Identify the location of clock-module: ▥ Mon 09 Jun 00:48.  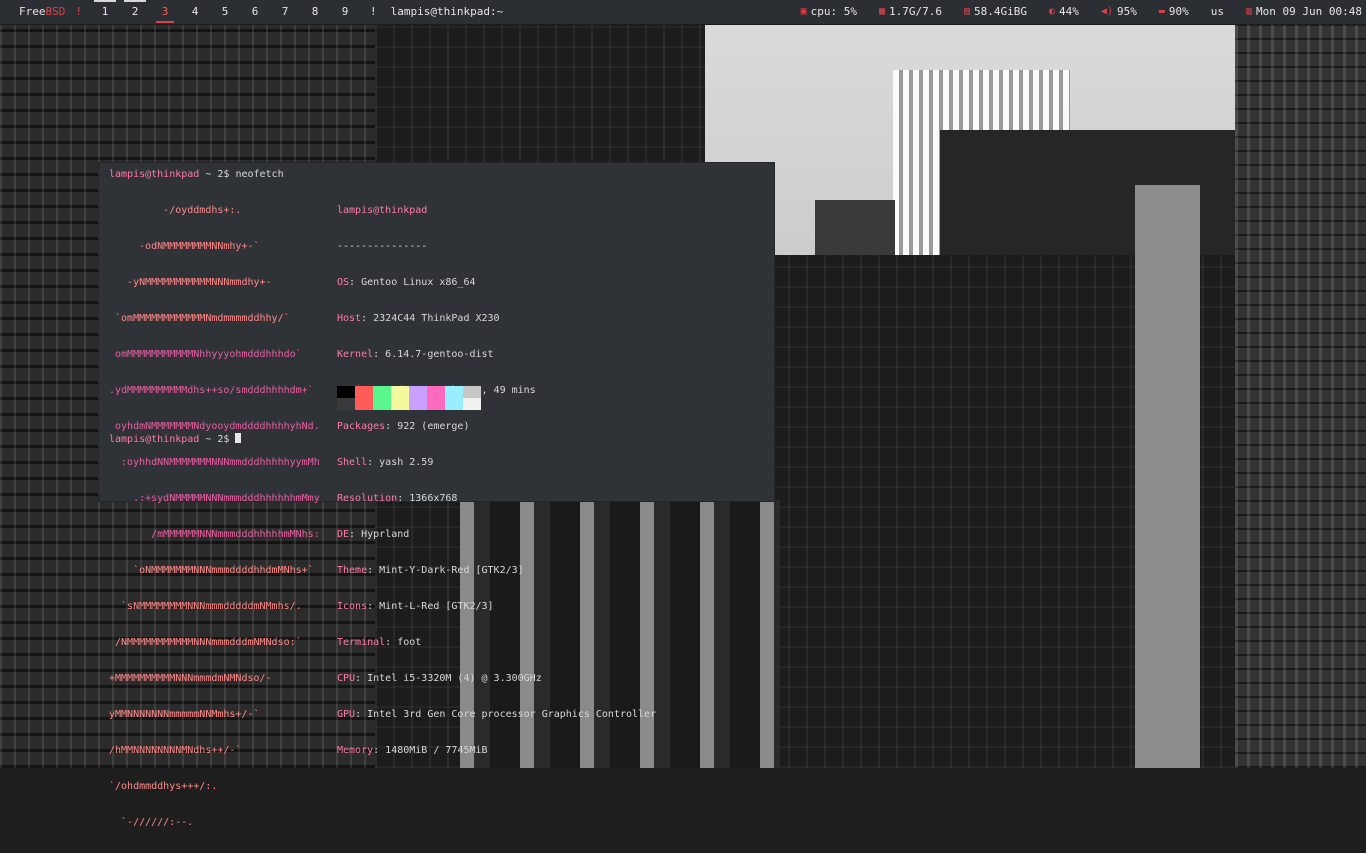
(1304, 12).